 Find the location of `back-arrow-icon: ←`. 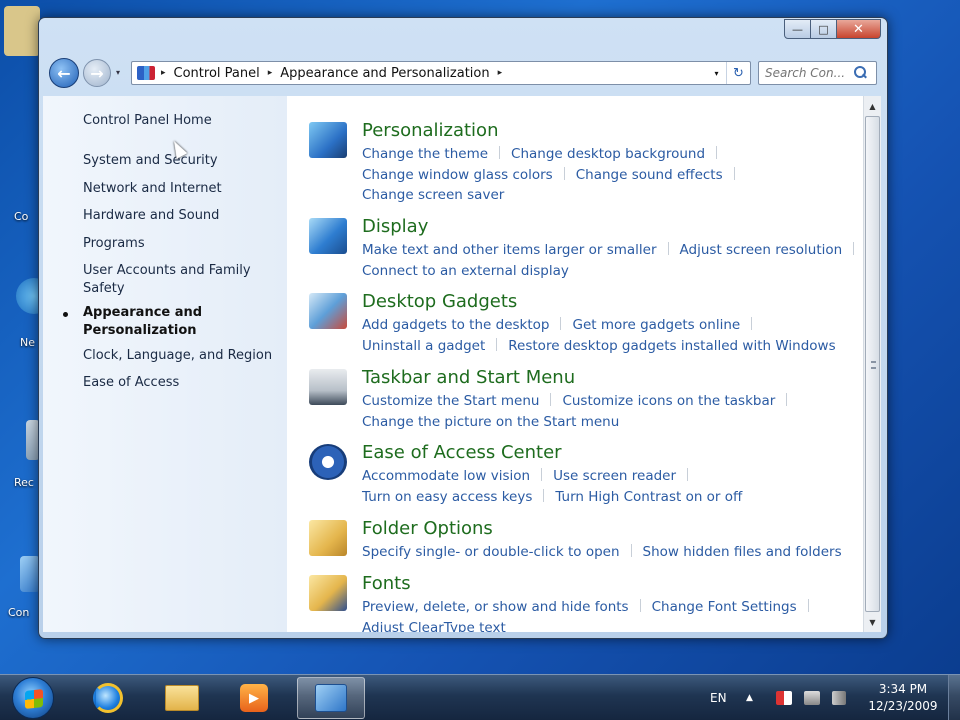

back-arrow-icon: ← is located at coordinates (64, 73).